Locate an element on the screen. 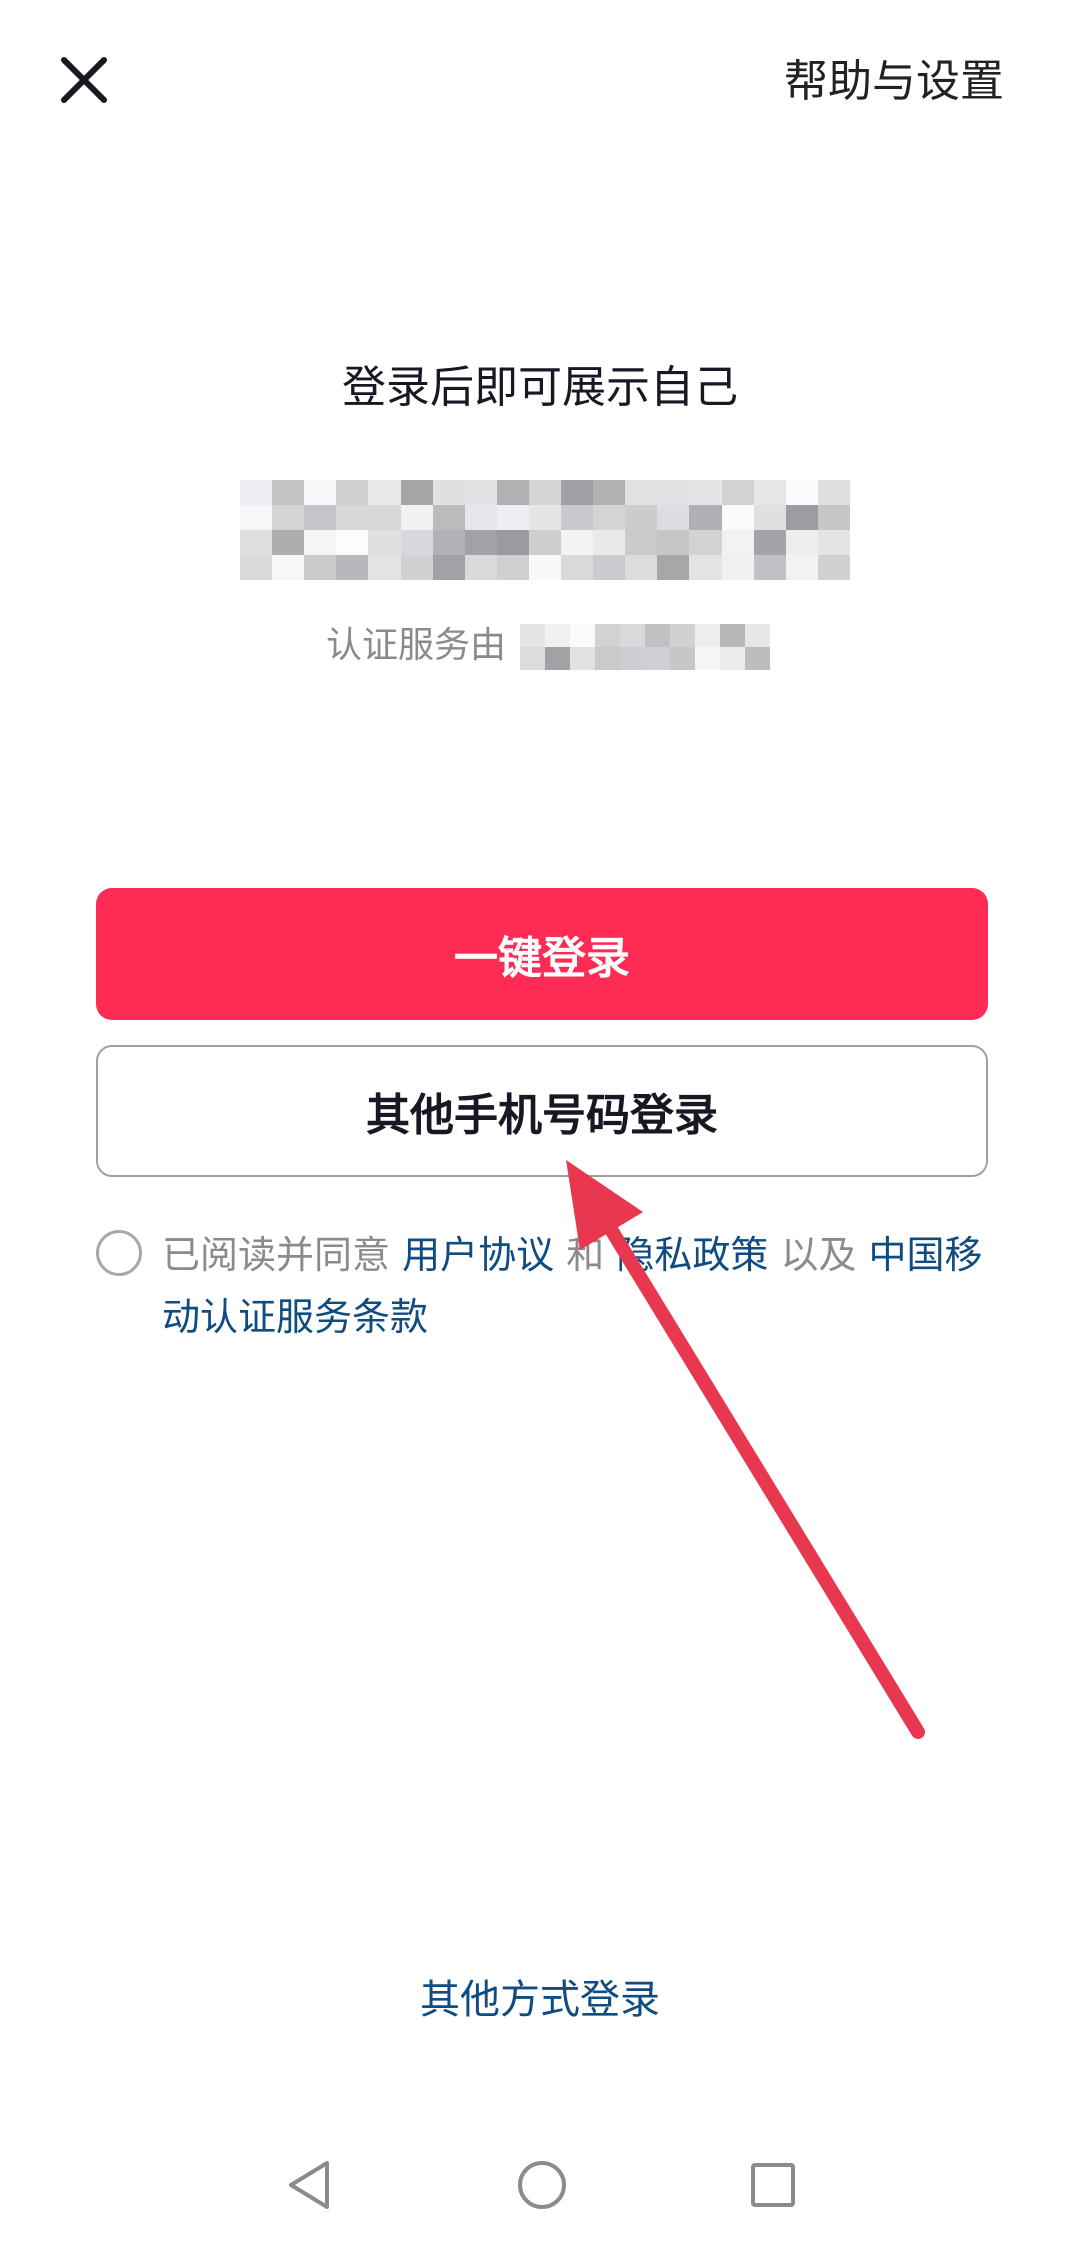  home-circle-icon is located at coordinates (542, 2185).